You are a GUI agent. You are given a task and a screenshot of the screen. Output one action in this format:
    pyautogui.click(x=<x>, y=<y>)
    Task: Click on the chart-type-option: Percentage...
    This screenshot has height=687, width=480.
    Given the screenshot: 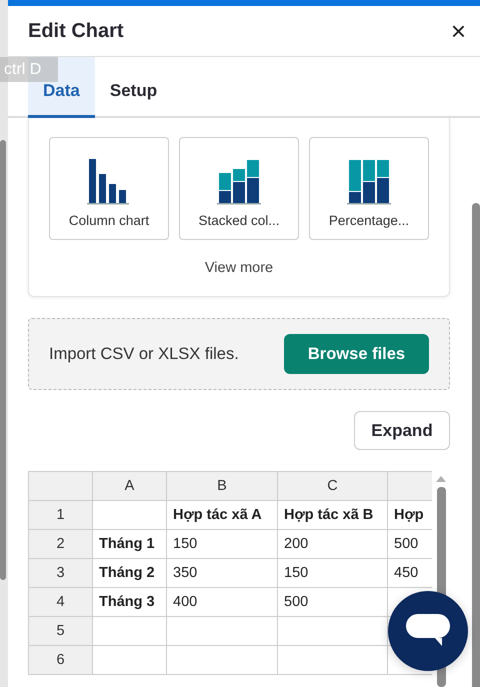 What is the action you would take?
    pyautogui.click(x=369, y=188)
    